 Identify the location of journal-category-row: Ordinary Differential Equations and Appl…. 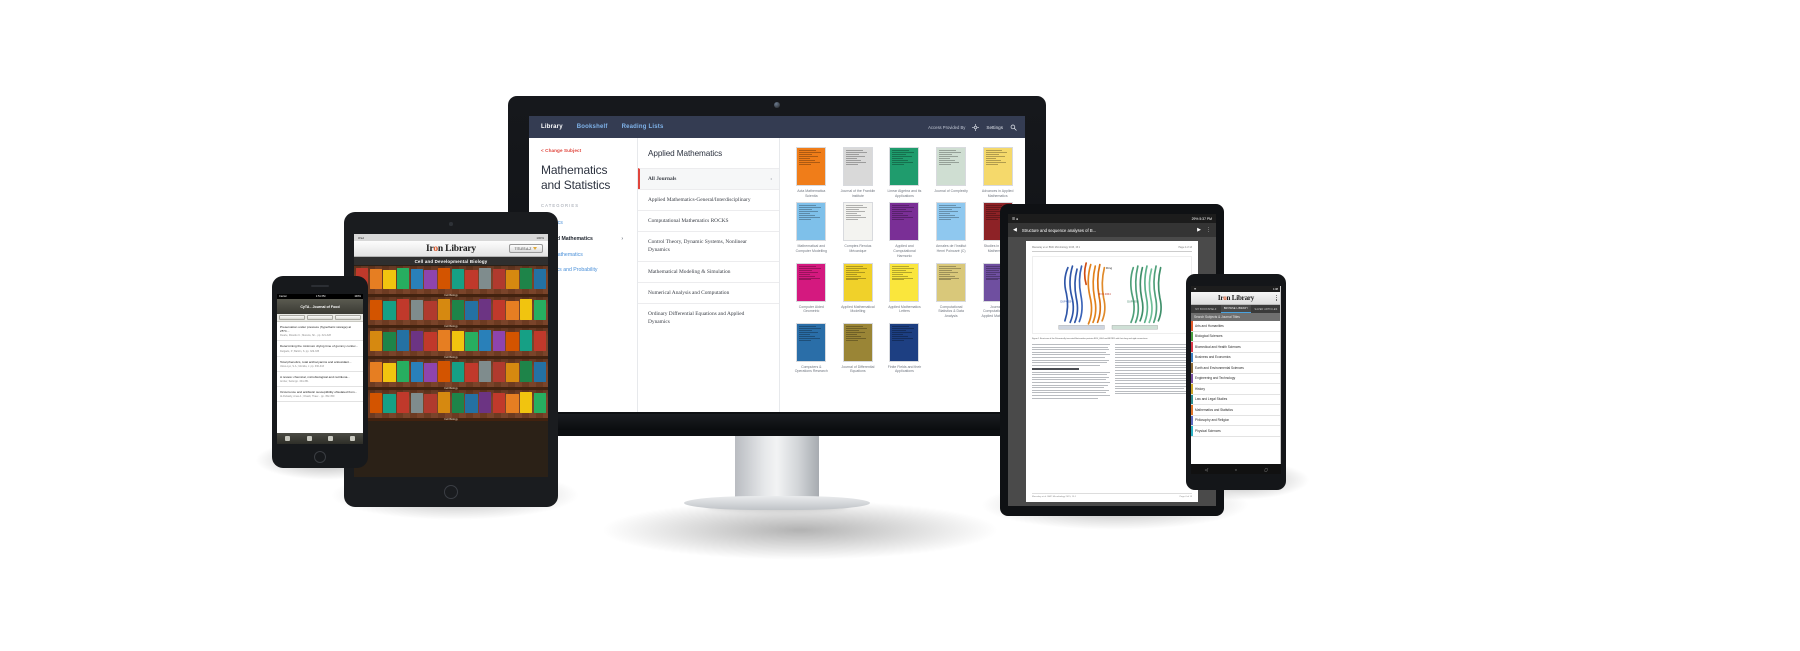
(708, 317).